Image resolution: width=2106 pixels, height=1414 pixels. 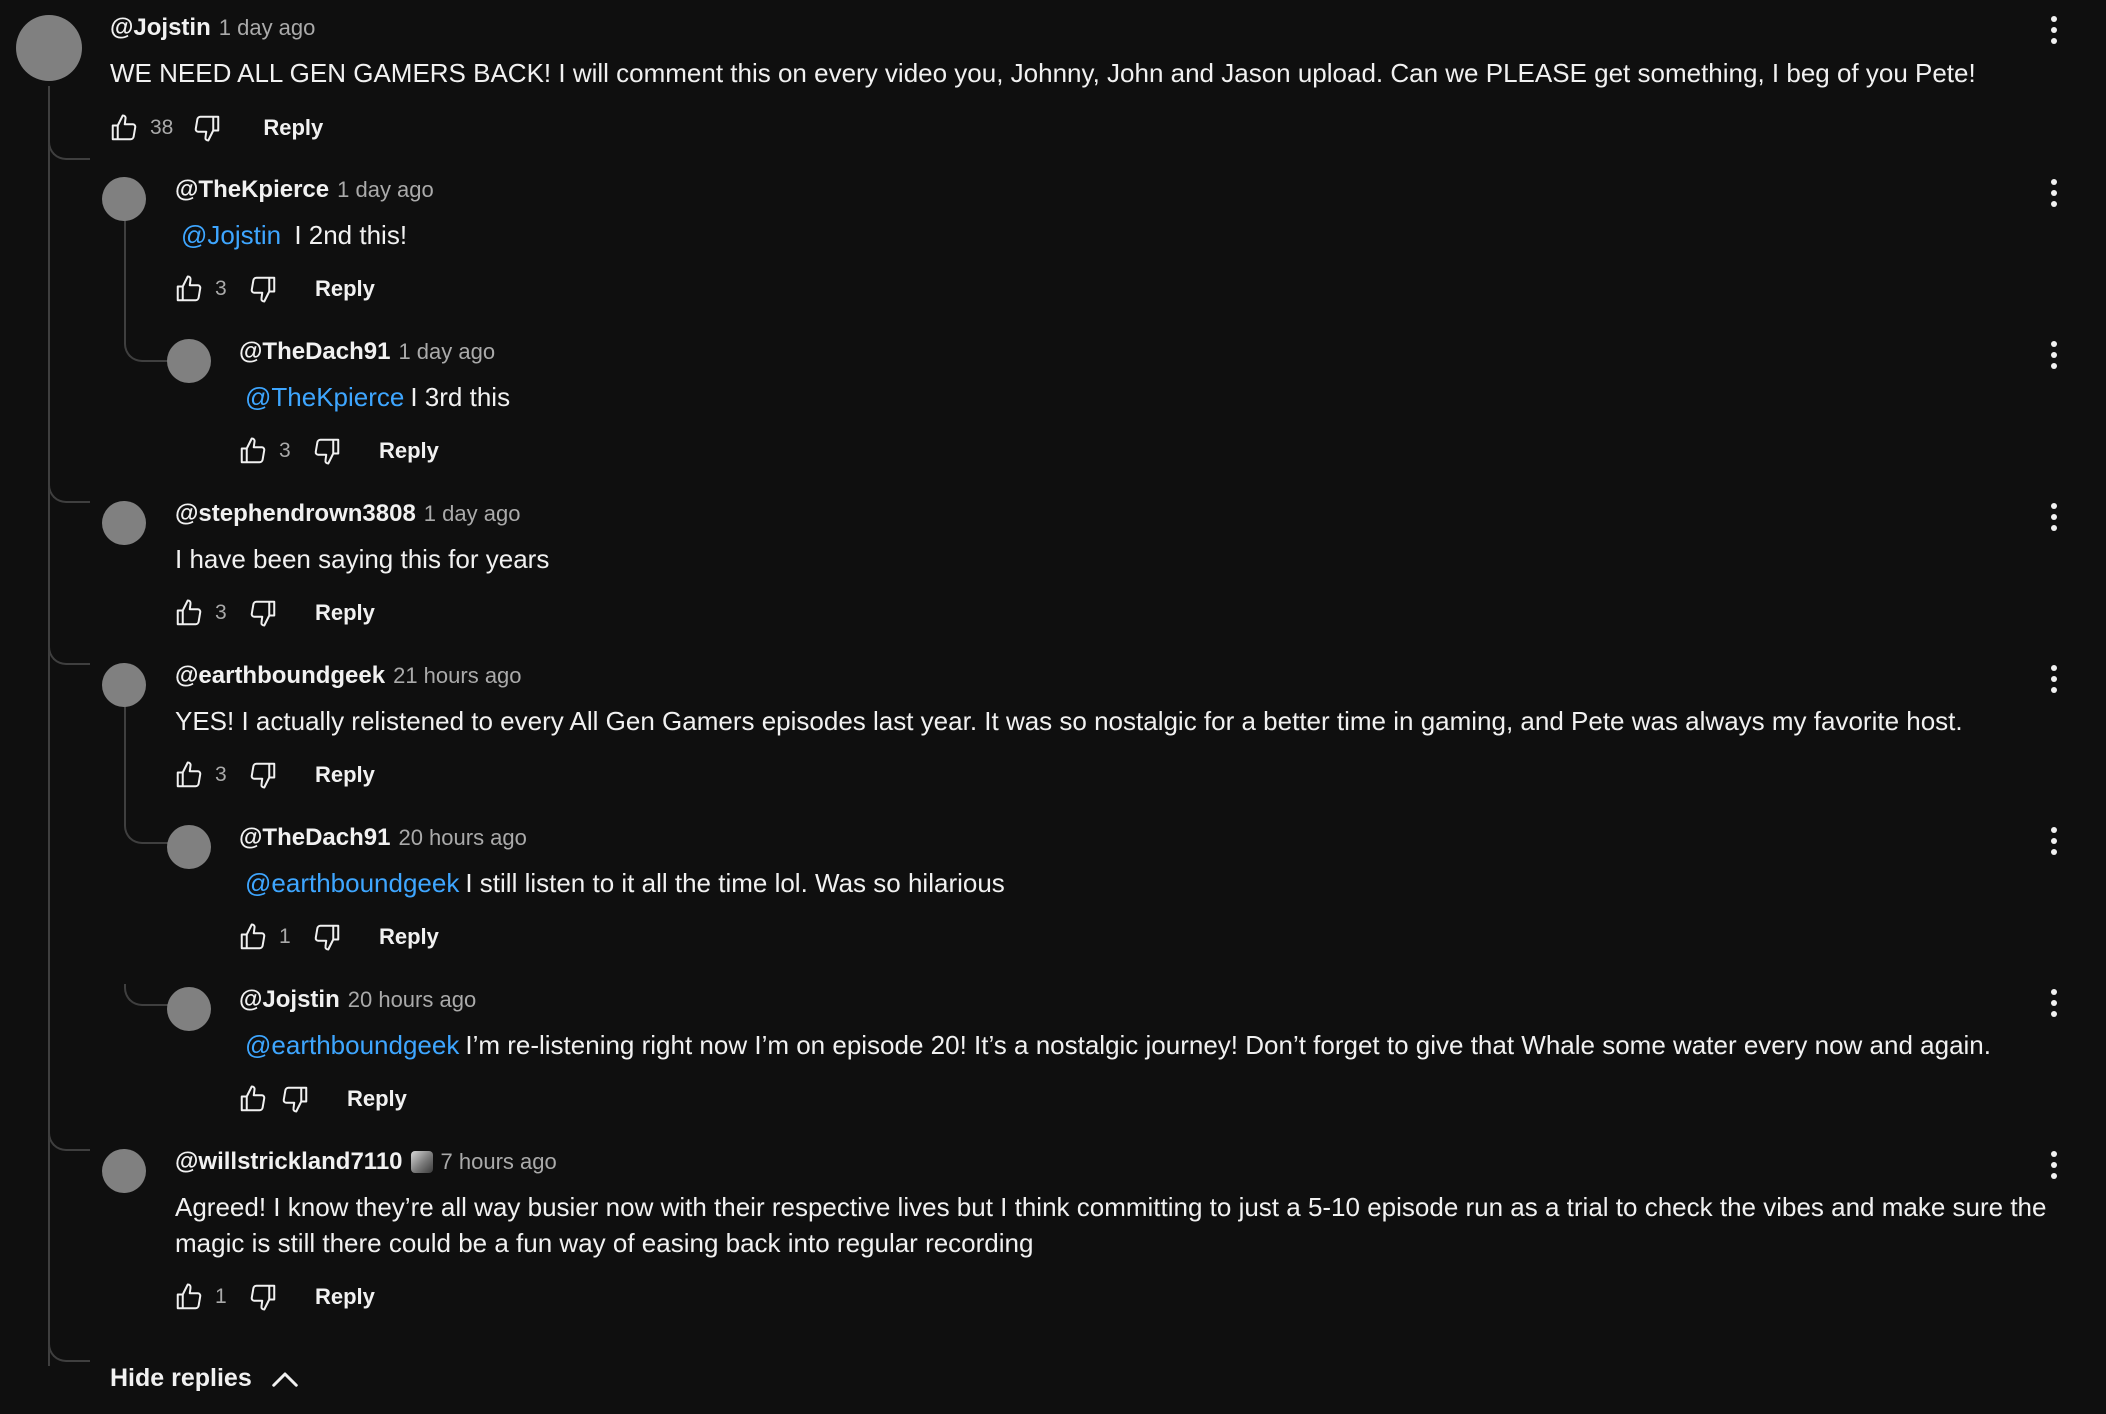 I want to click on comment-text: @TheKpierce I 3rd this, so click(x=377, y=397).